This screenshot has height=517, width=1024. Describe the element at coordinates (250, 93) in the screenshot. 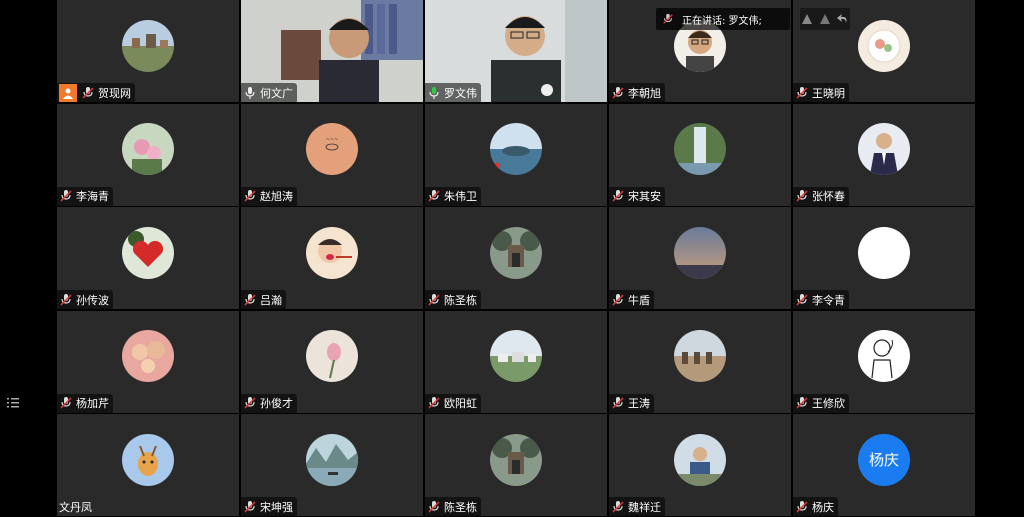

I see `mic-icon` at that location.